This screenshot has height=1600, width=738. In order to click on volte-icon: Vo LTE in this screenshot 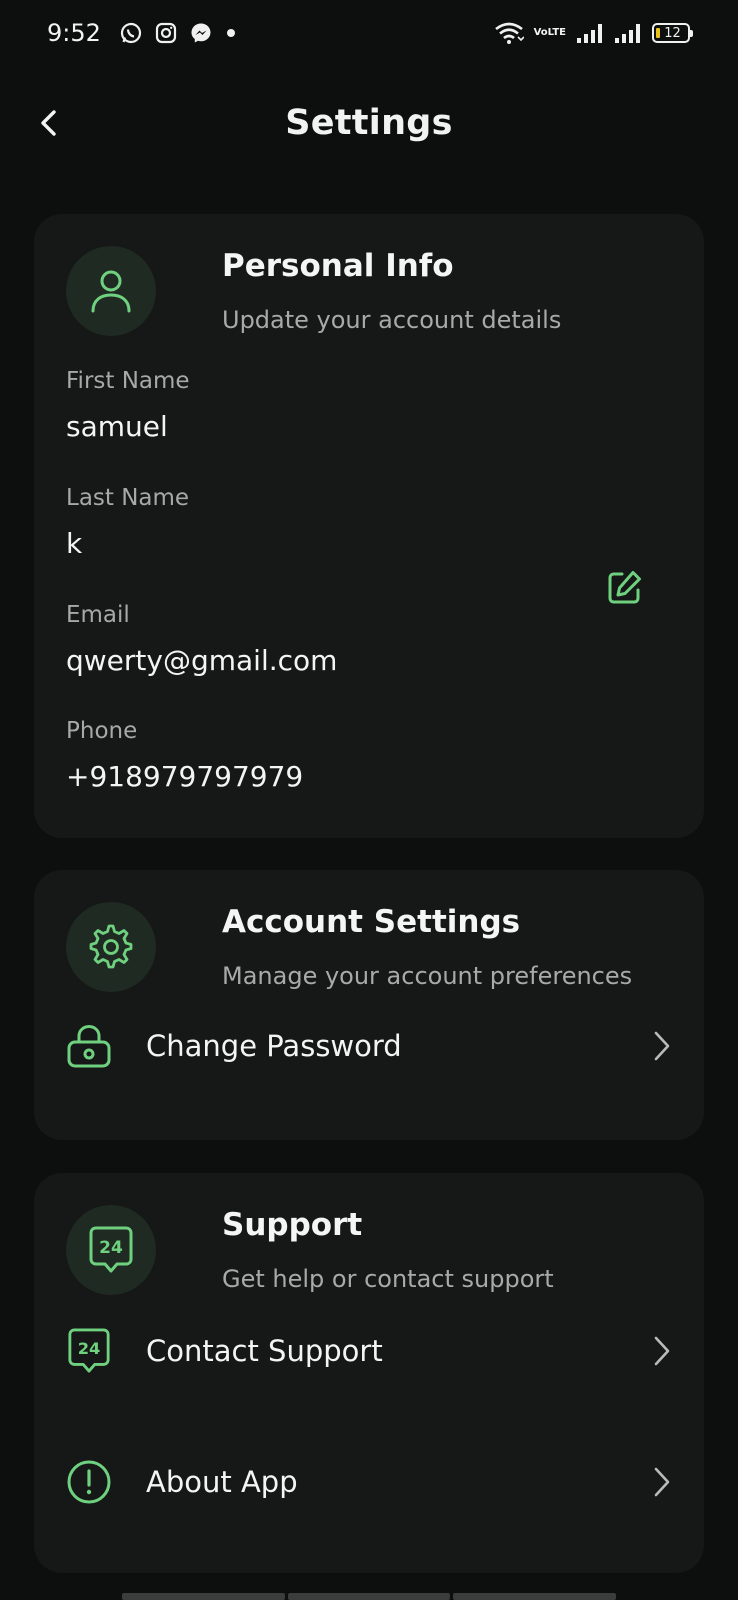, I will do `click(550, 33)`.